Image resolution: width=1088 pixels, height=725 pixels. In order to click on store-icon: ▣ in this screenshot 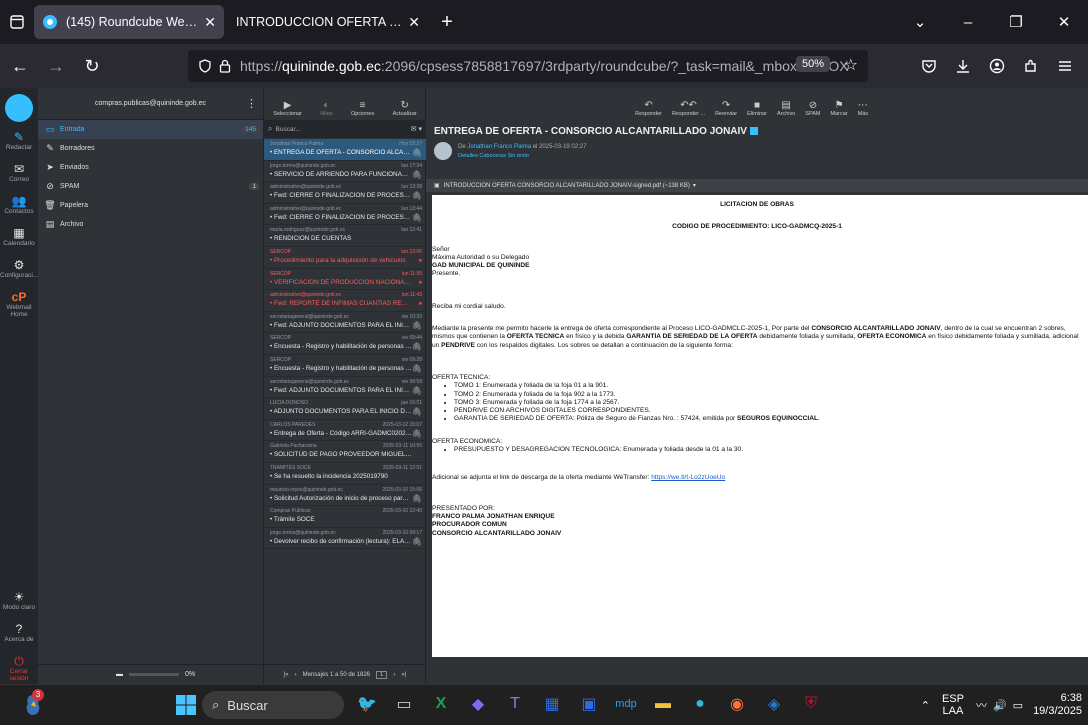, I will do `click(589, 704)`.